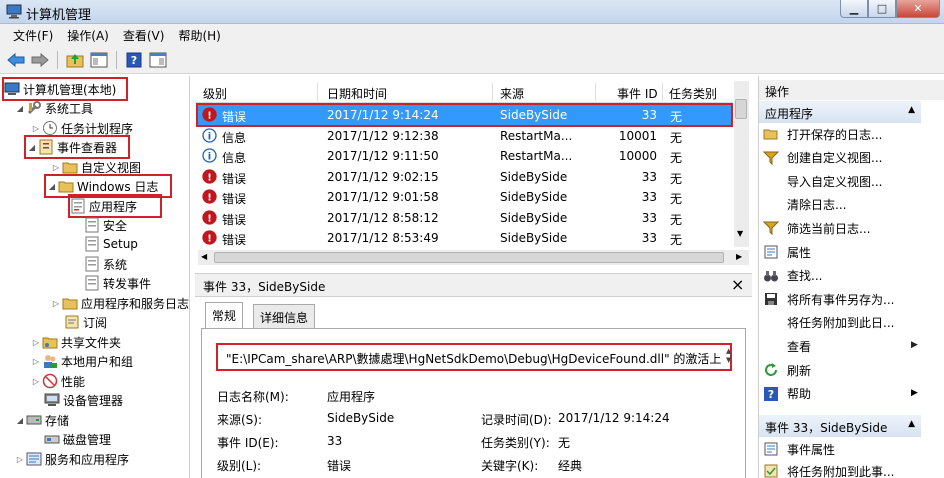 The width and height of the screenshot is (944, 478). Describe the element at coordinates (215, 93) in the screenshot. I see `column-level: 级别` at that location.